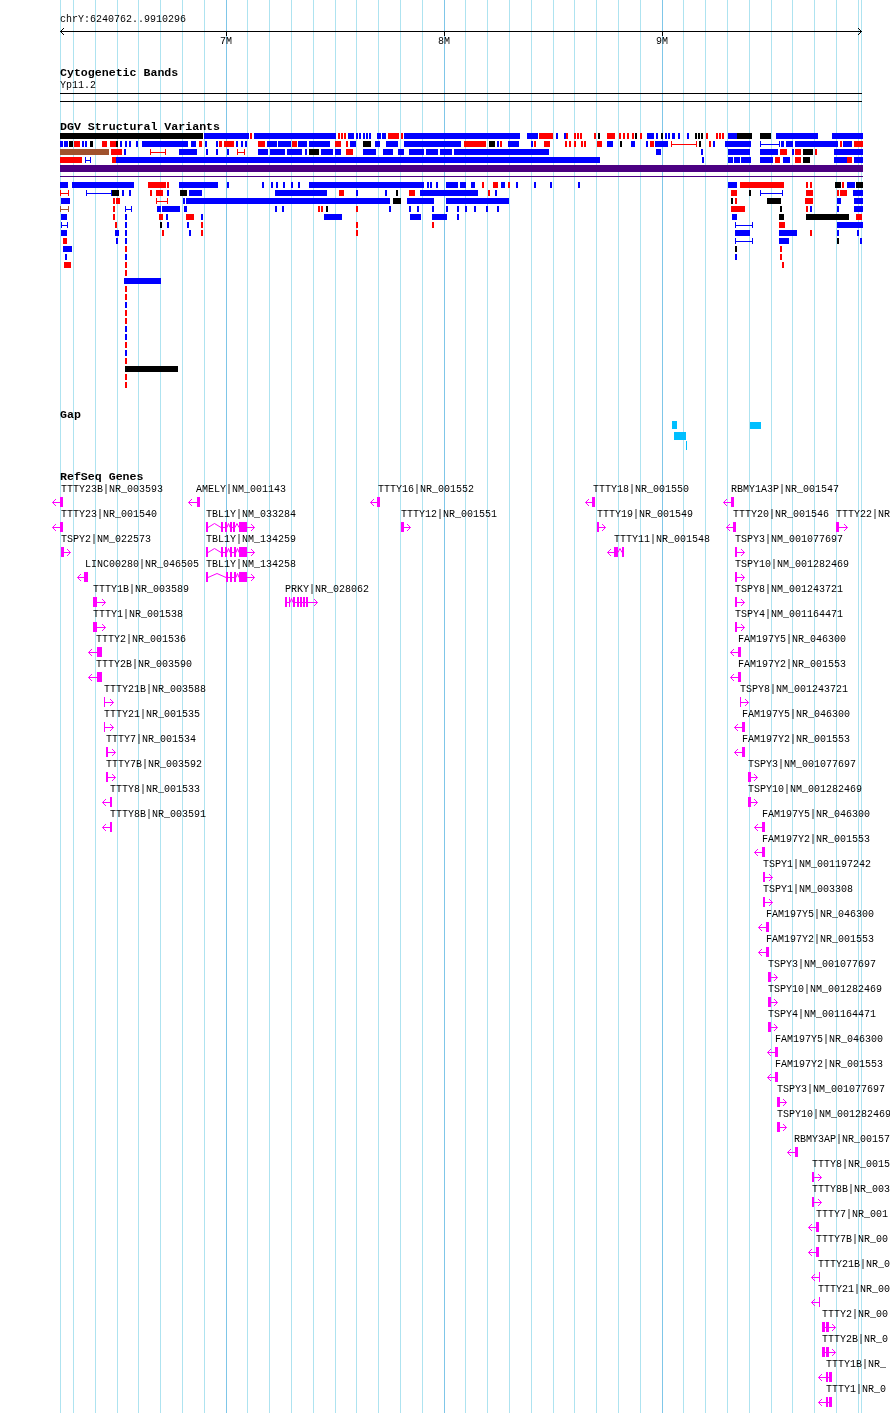 This screenshot has width=890, height=1413. I want to click on gene-label: TTTY21|NR_001535, so click(152, 715).